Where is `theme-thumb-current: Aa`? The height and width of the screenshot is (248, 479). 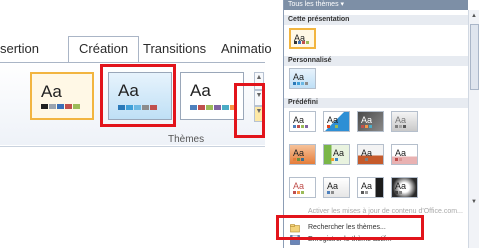 theme-thumb-current: Aa is located at coordinates (62, 96).